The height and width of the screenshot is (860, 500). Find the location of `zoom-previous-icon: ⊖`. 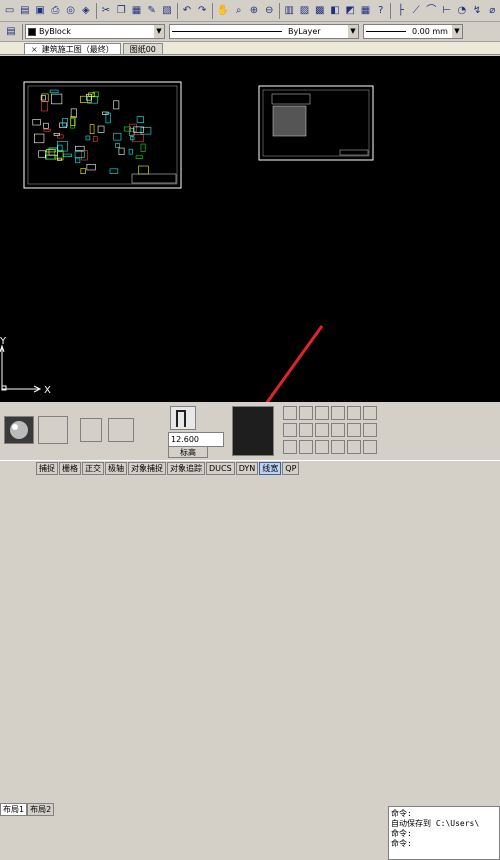

zoom-previous-icon: ⊖ is located at coordinates (269, 11).